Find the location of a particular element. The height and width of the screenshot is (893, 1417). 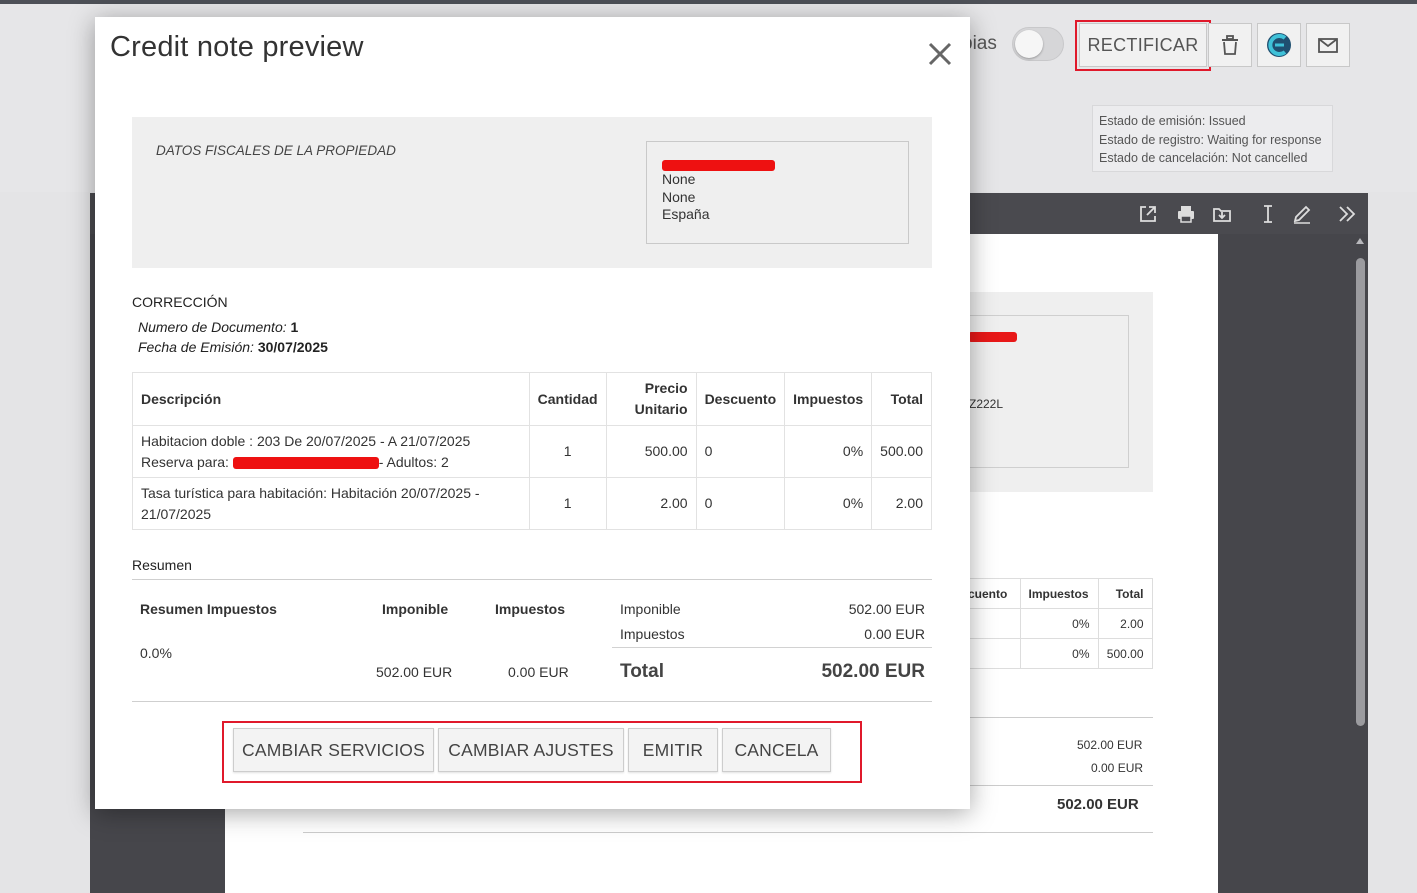

item-desc-line: Reserva para: - Adultos: 2 is located at coordinates (331, 462).